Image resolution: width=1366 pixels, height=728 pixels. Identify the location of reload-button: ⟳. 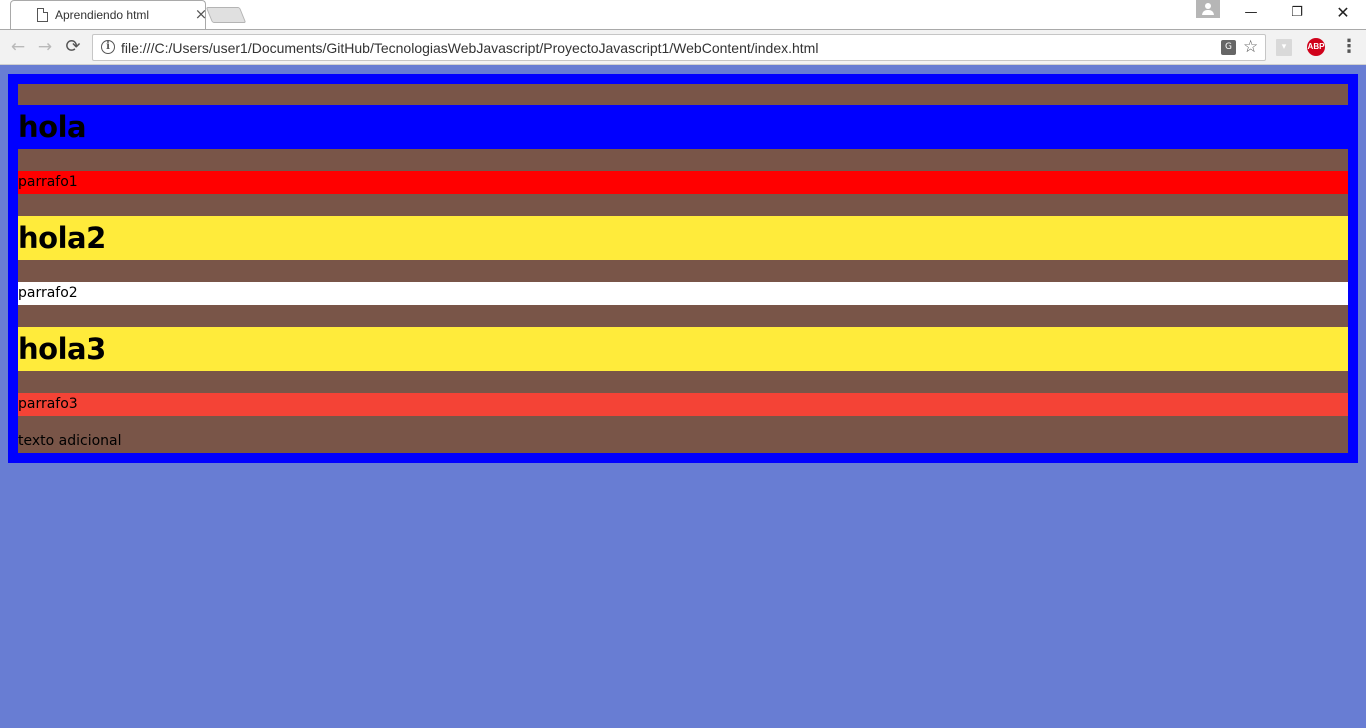
(73, 47).